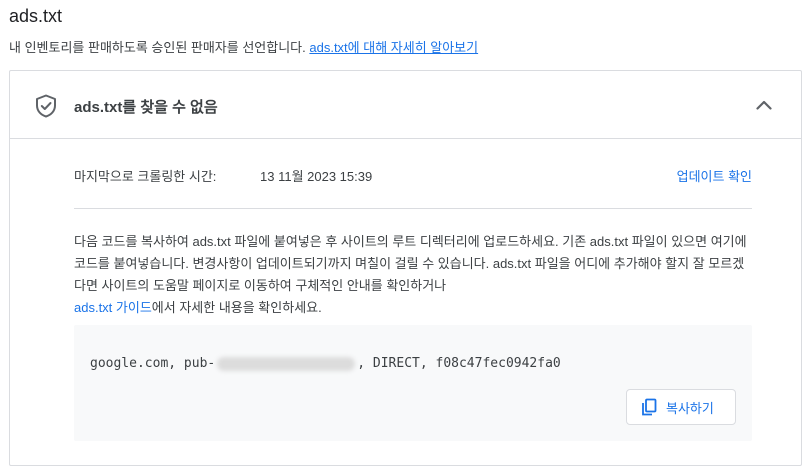 This screenshot has width=808, height=474. I want to click on last-crawl-label: 마지막으로 크롤링한 시간:, so click(145, 176).